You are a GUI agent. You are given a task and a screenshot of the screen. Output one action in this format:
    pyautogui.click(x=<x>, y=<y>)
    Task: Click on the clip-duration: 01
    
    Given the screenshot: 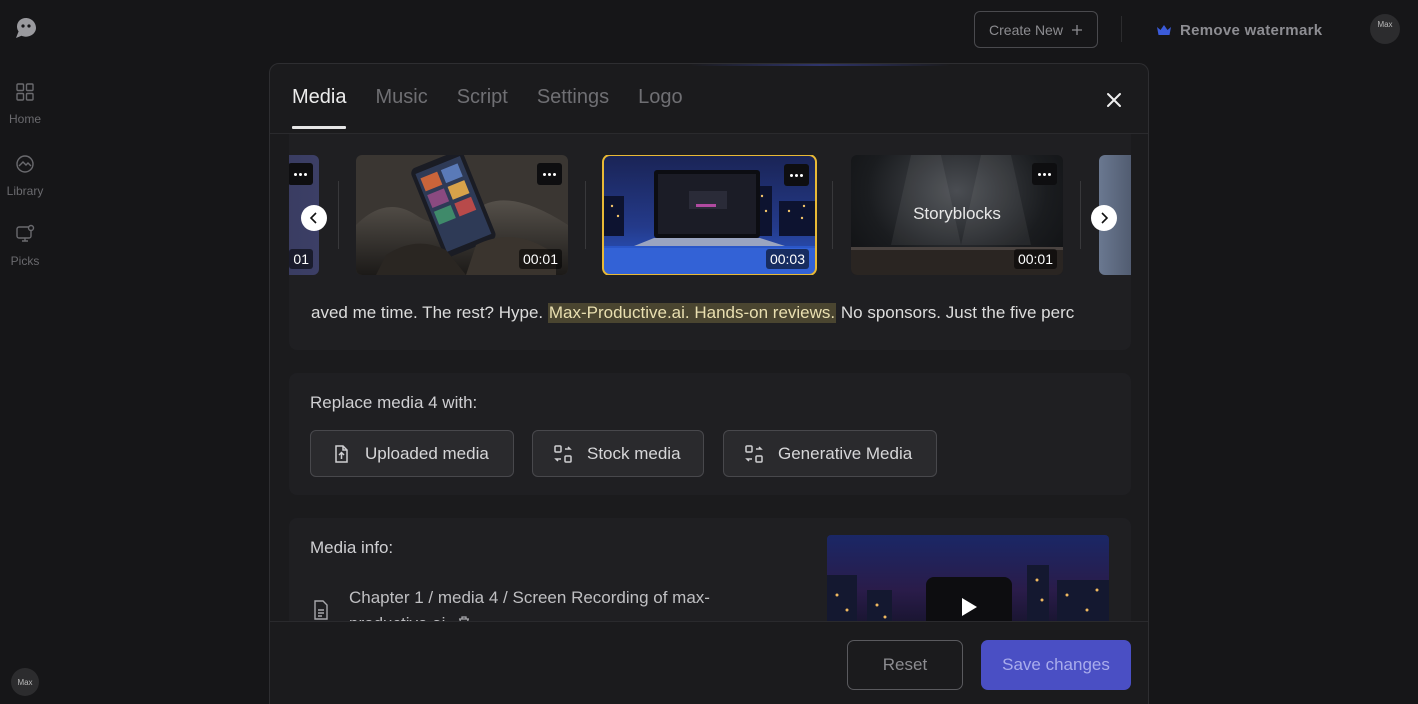 What is the action you would take?
    pyautogui.click(x=301, y=259)
    